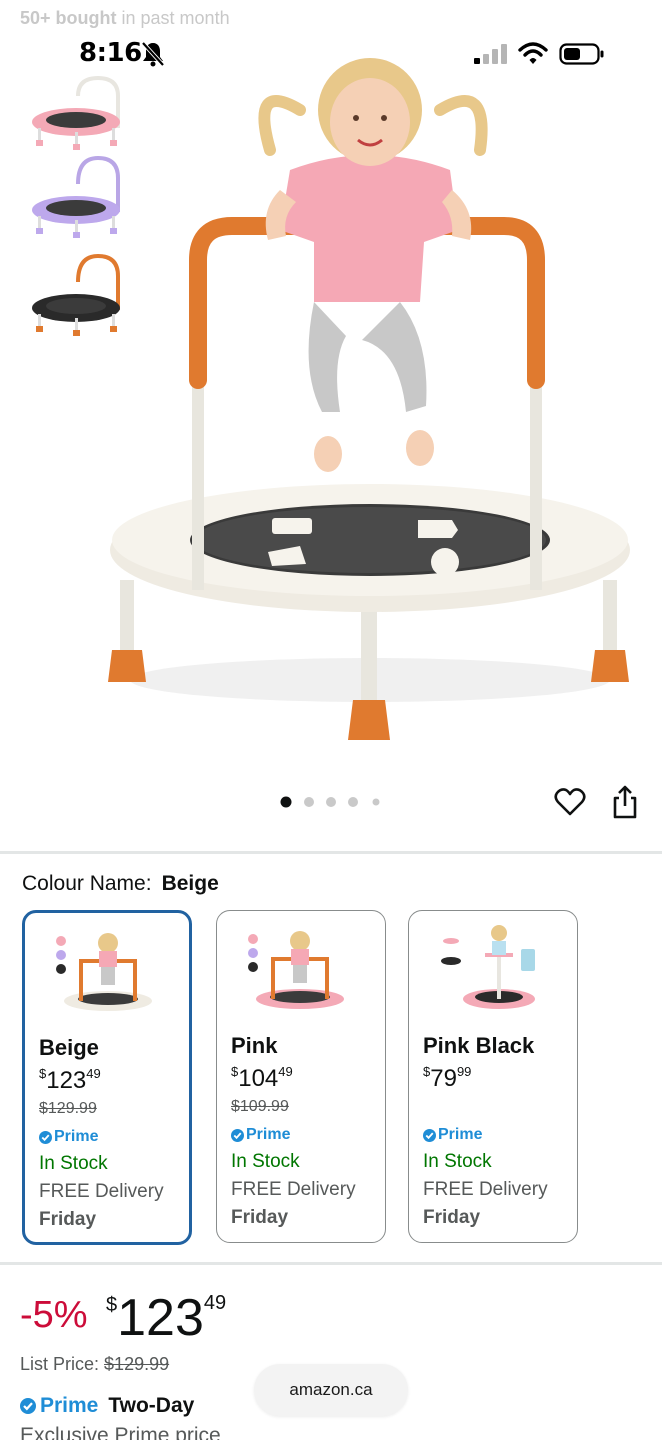  What do you see at coordinates (330, 802) in the screenshot?
I see `carousel-dots` at bounding box center [330, 802].